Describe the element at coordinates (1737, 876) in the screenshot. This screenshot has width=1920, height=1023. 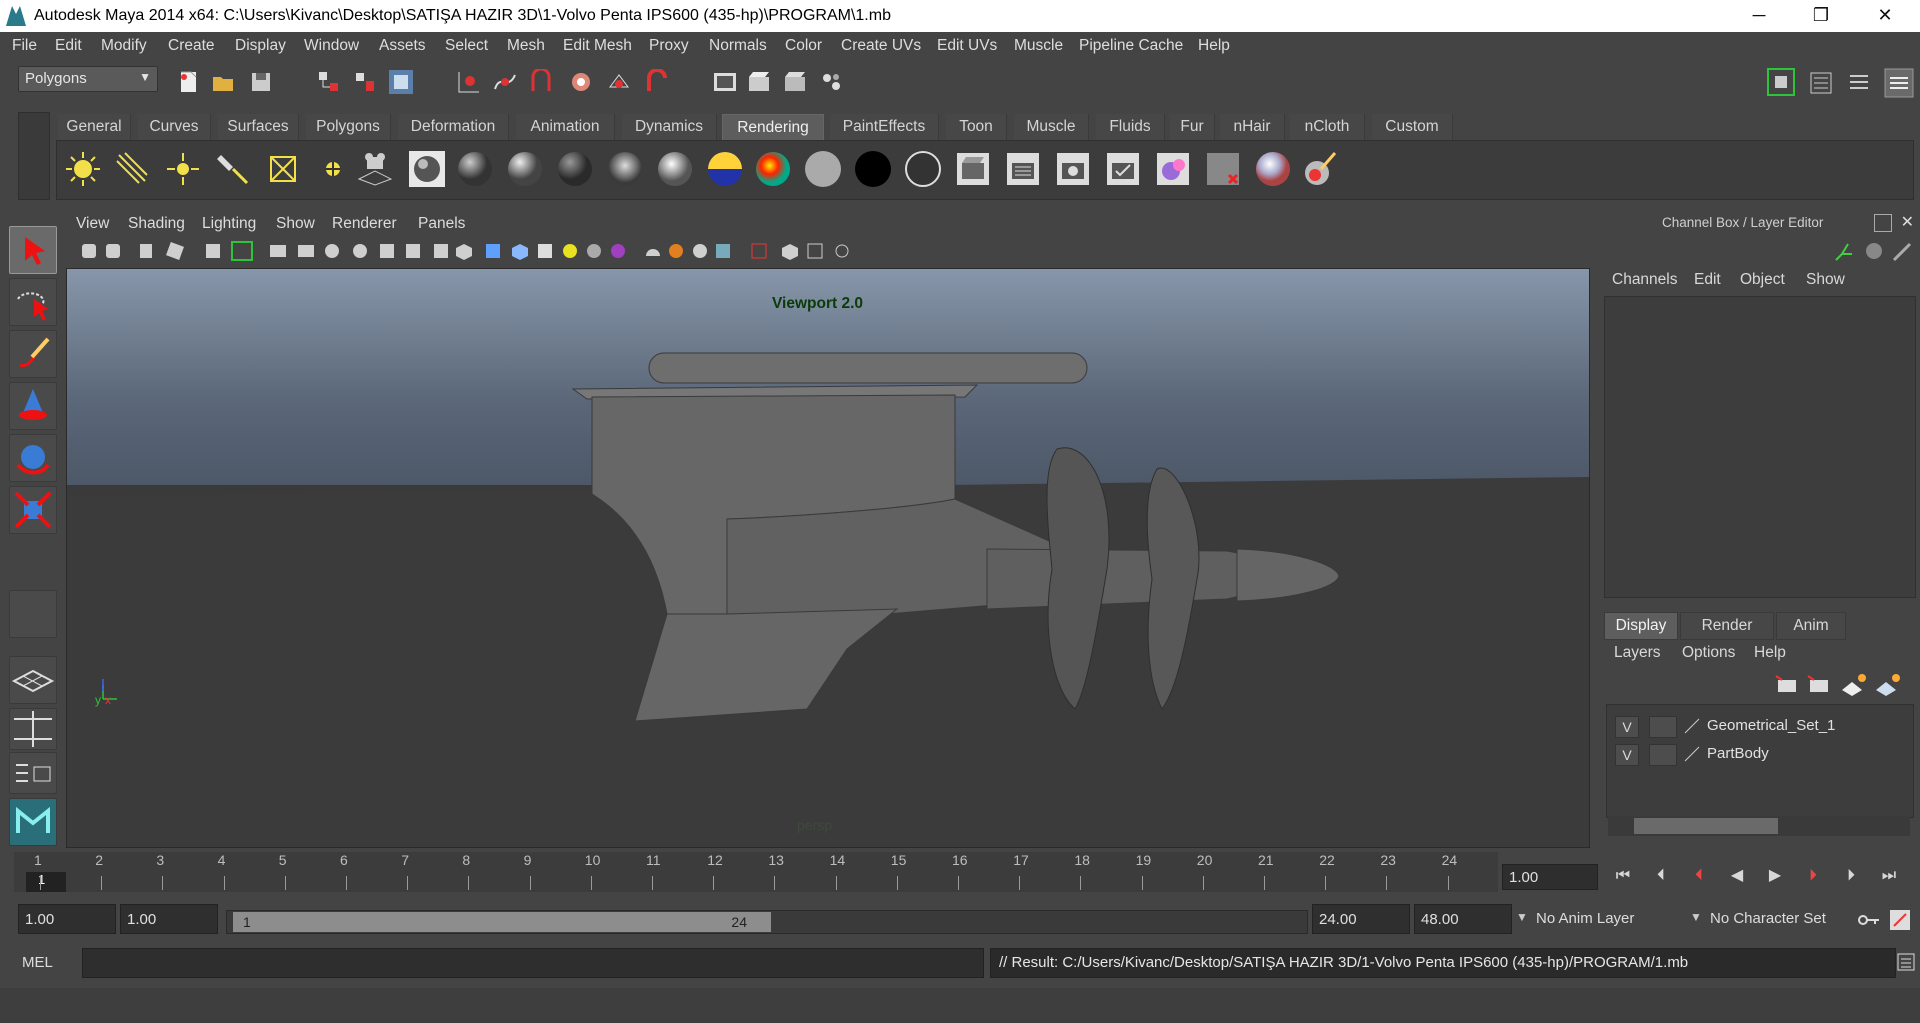
I see `play-backward-button: ◀` at that location.